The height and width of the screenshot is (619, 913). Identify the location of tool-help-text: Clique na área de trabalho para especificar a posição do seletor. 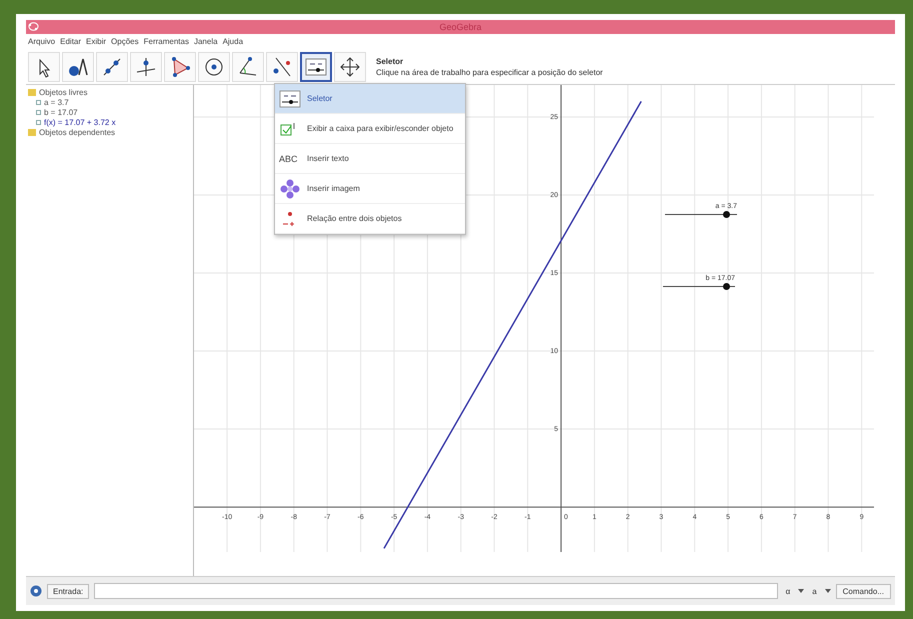
(489, 72).